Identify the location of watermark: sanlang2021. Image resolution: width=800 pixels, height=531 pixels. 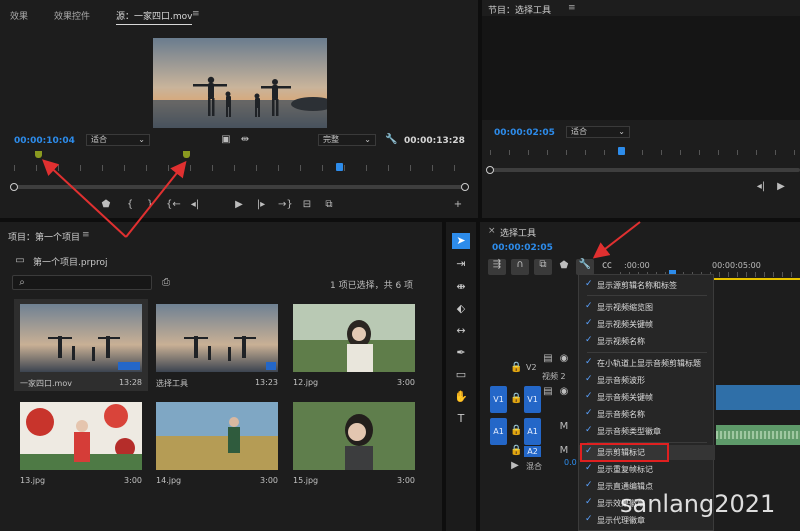
(698, 504).